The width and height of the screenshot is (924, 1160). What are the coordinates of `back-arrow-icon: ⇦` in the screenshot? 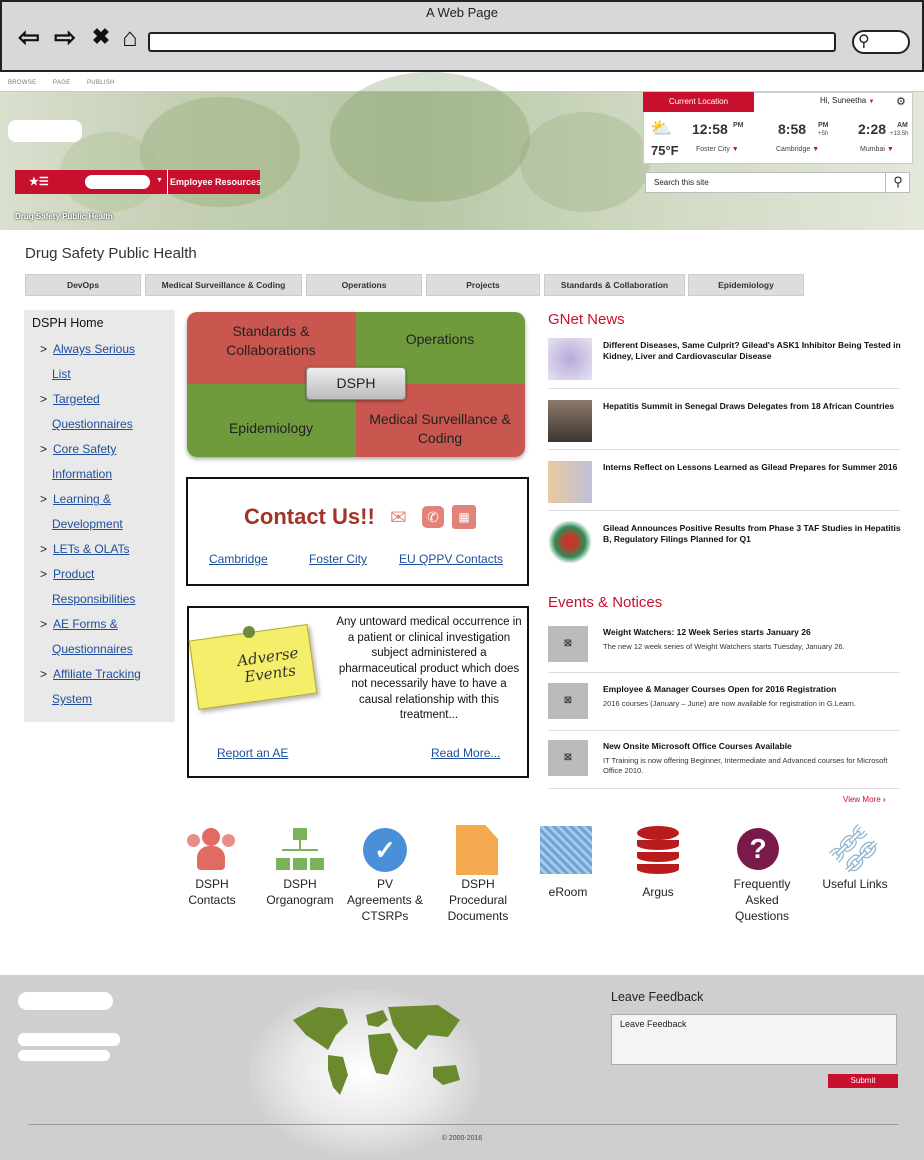 It's located at (29, 37).